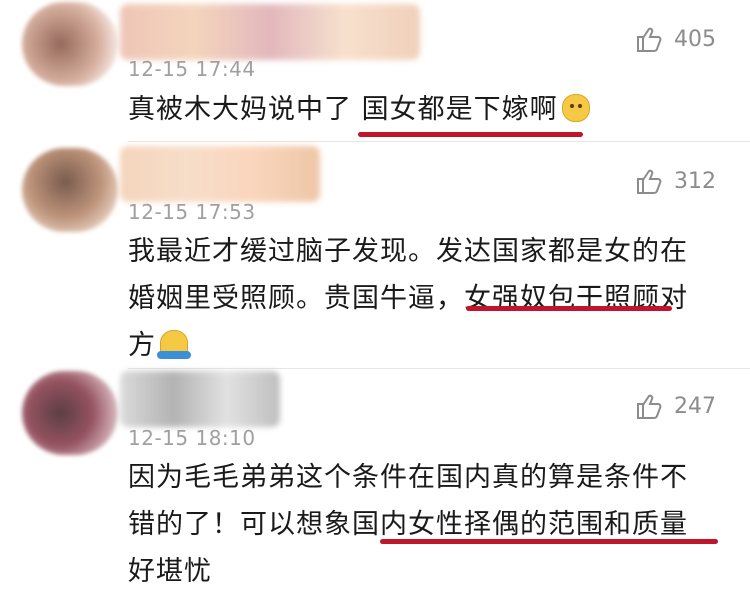  Describe the element at coordinates (192, 438) in the screenshot. I see `comment-timestamp: 12-15 18:10` at that location.